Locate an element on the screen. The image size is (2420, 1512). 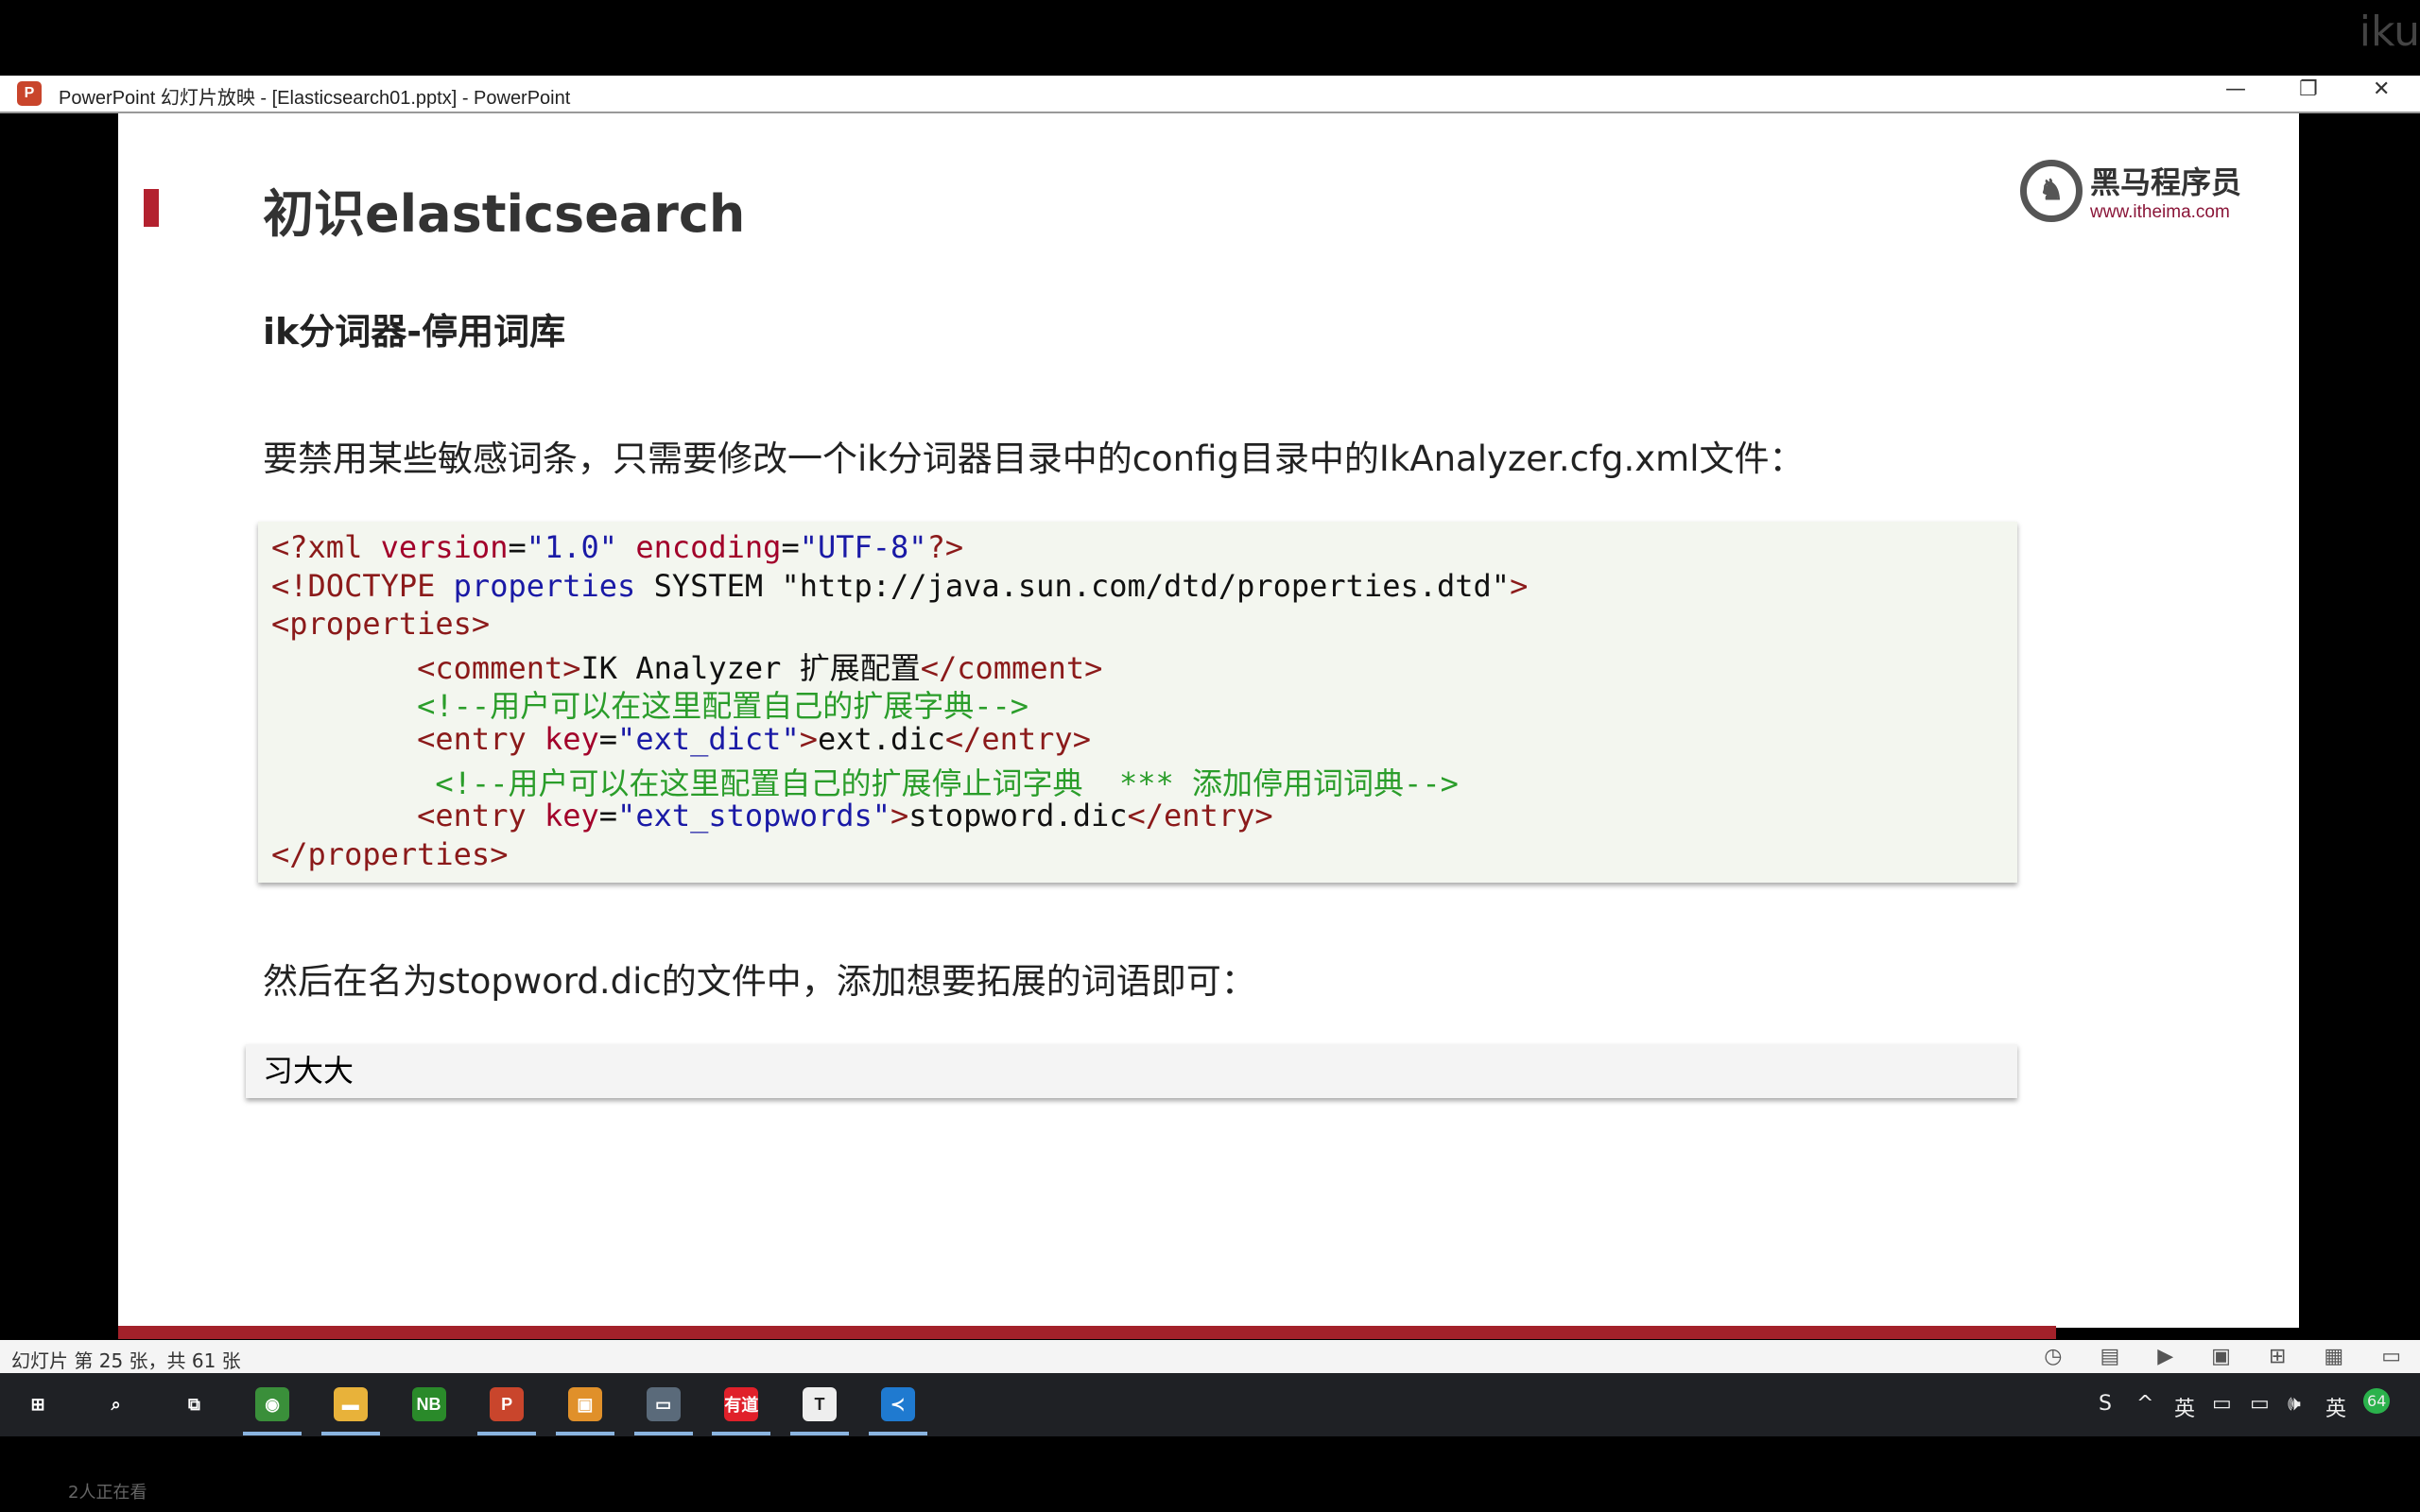
code-token: ?> is located at coordinates (945, 547).